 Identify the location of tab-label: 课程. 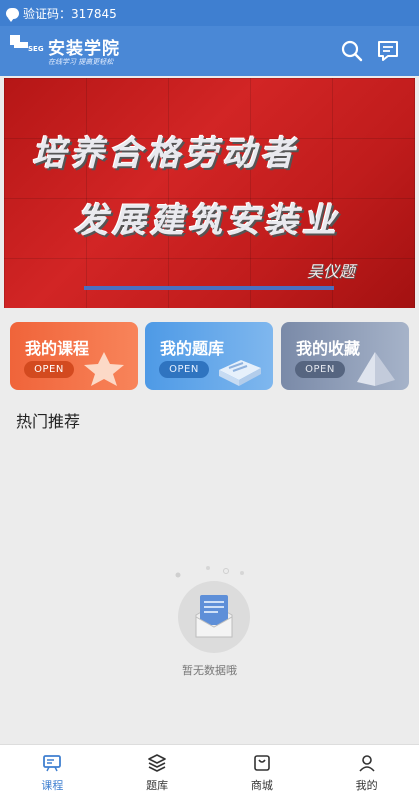
(52, 785).